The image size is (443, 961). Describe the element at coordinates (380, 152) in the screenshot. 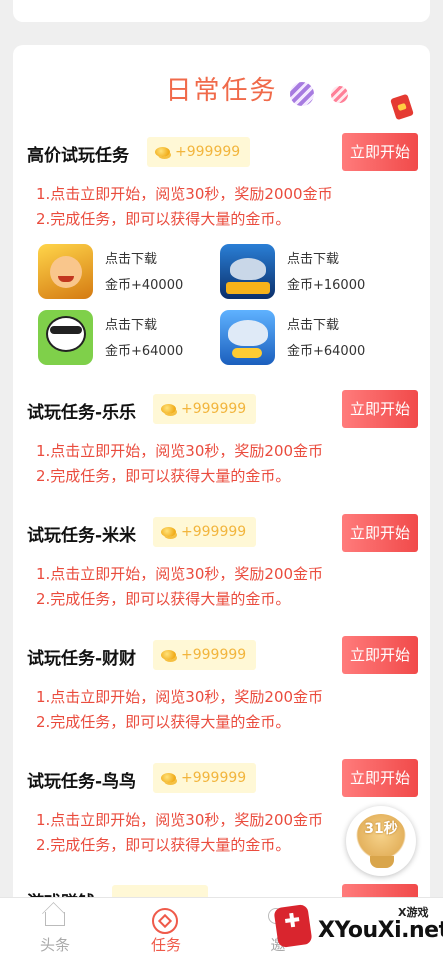

I see `featured-start-button: 立即开始` at that location.